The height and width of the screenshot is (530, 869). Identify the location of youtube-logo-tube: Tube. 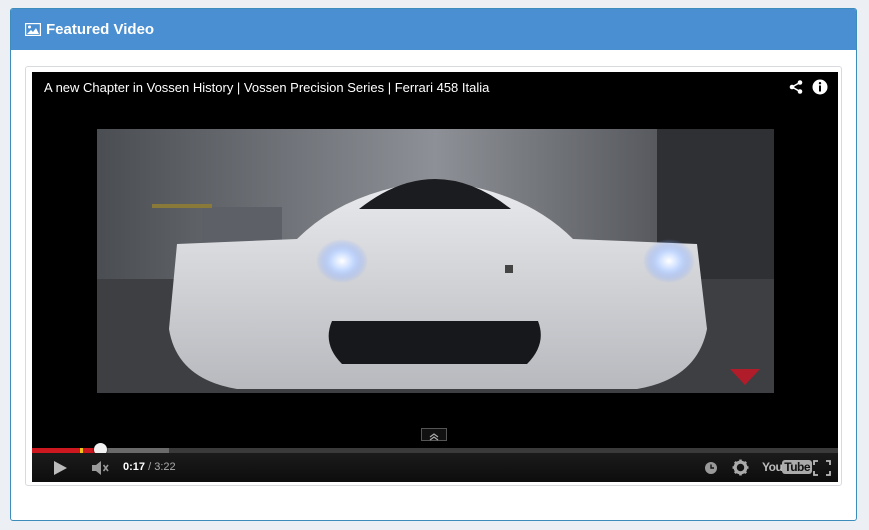
(797, 467).